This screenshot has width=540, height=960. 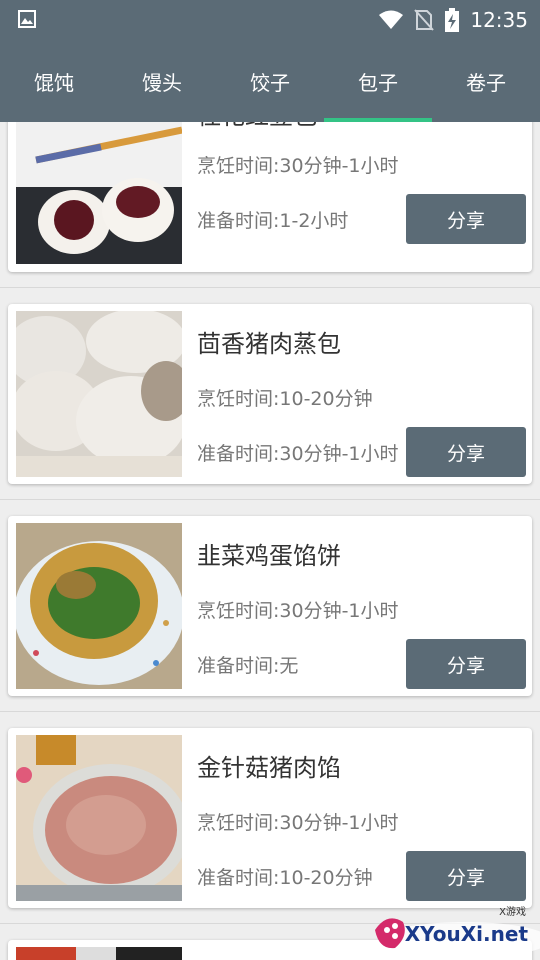 I want to click on prep-time: 准备时间:无, so click(x=248, y=666).